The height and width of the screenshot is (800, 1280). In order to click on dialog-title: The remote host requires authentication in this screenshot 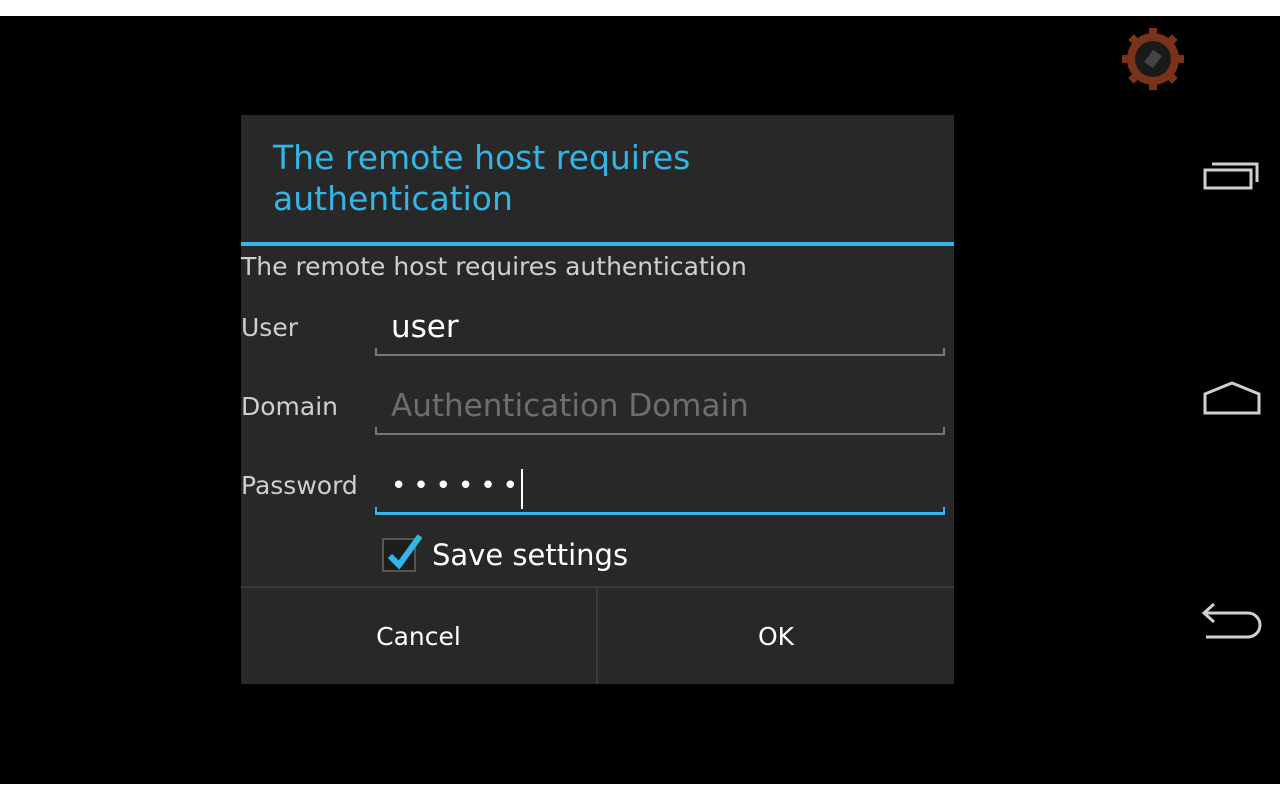, I will do `click(482, 178)`.